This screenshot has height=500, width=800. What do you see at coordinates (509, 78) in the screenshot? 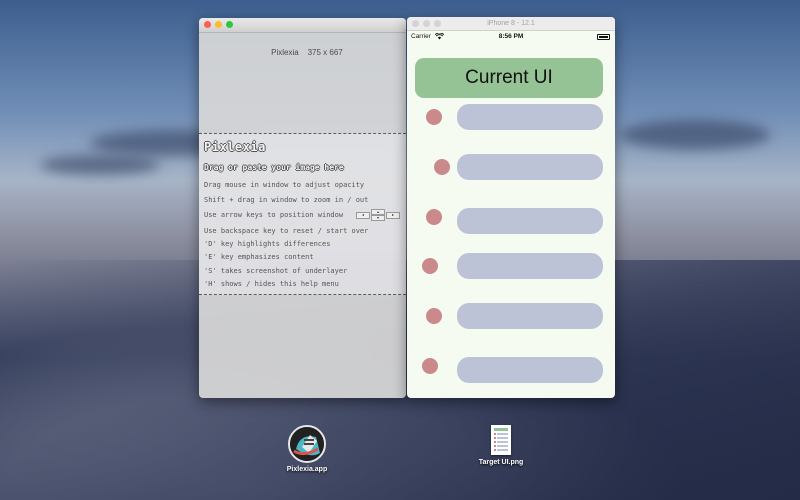
I see `current-ui-header: Current UI` at bounding box center [509, 78].